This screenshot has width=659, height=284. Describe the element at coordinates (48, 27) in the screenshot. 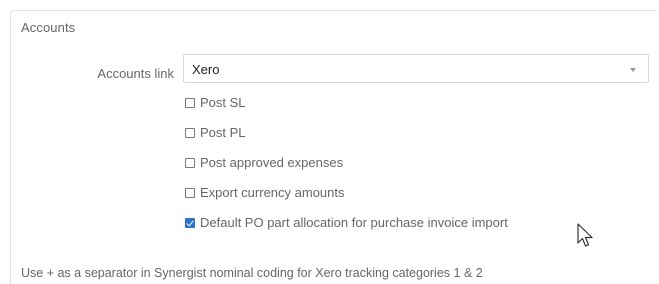

I see `section-title: Accounts` at that location.